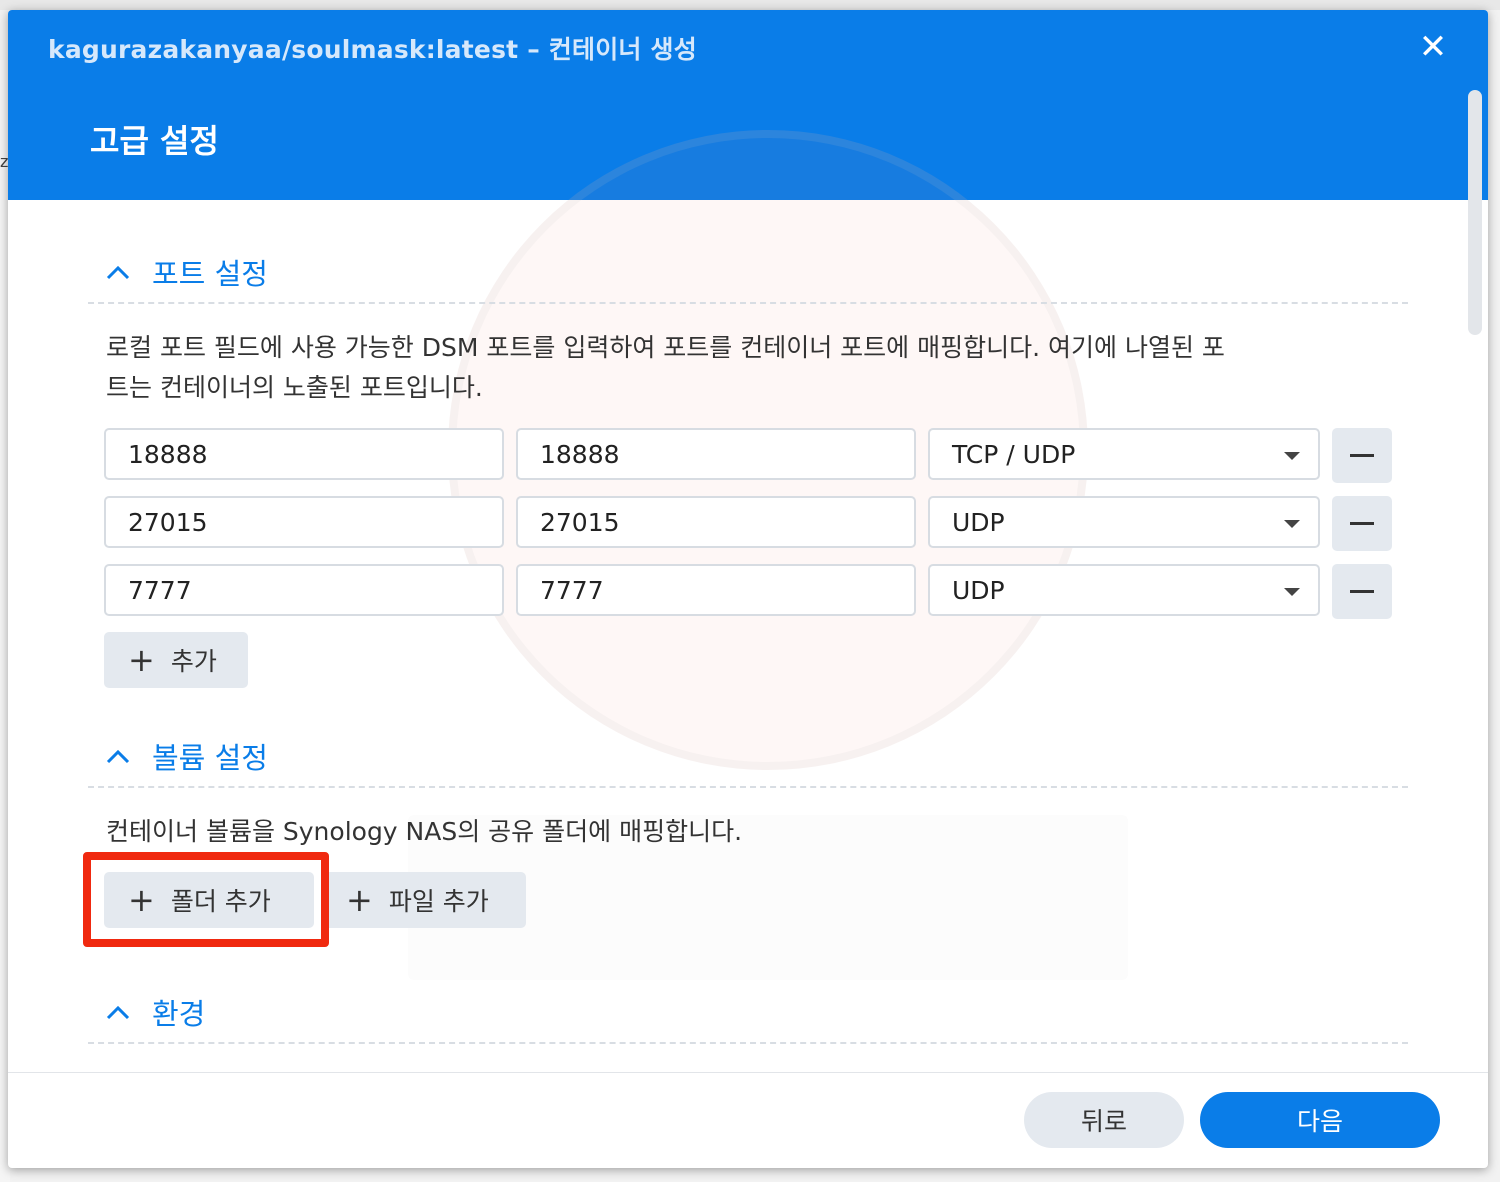 The image size is (1500, 1182). I want to click on volume-description: 컨테이너 볼륨을 Synology NAS의 공유 폴더에 매핑합니다., so click(424, 831).